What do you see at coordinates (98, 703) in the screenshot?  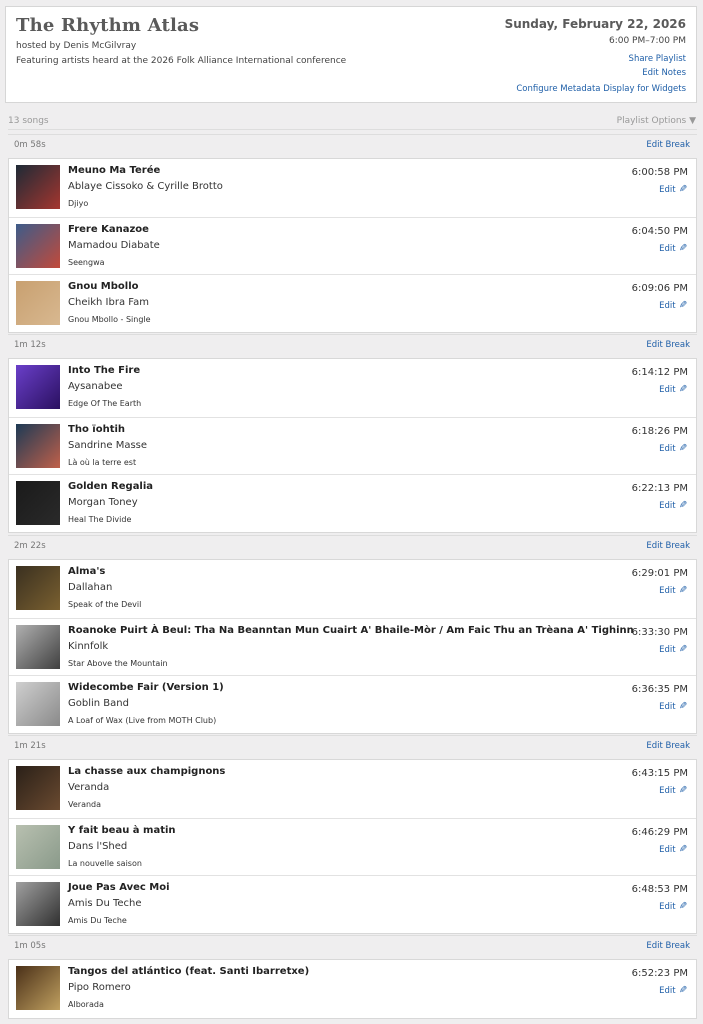 I see `song-artist: Goblin Band` at bounding box center [98, 703].